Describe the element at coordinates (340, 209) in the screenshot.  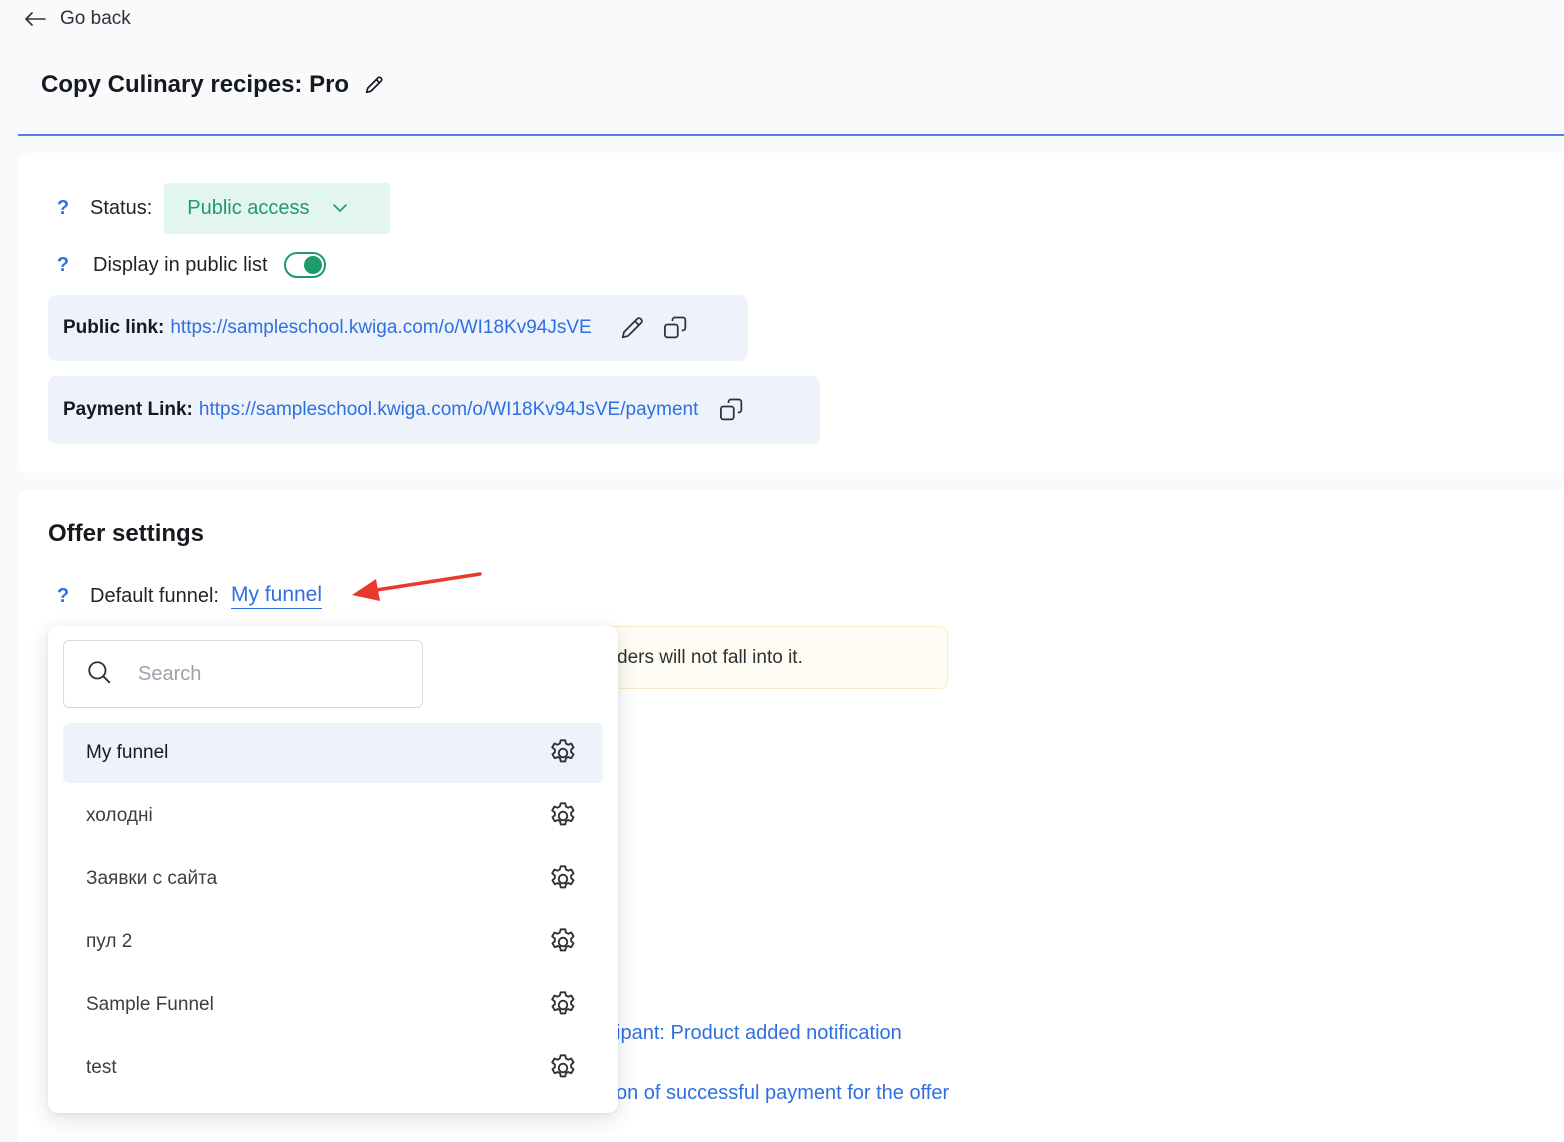
I see `chevron-down-icon` at that location.